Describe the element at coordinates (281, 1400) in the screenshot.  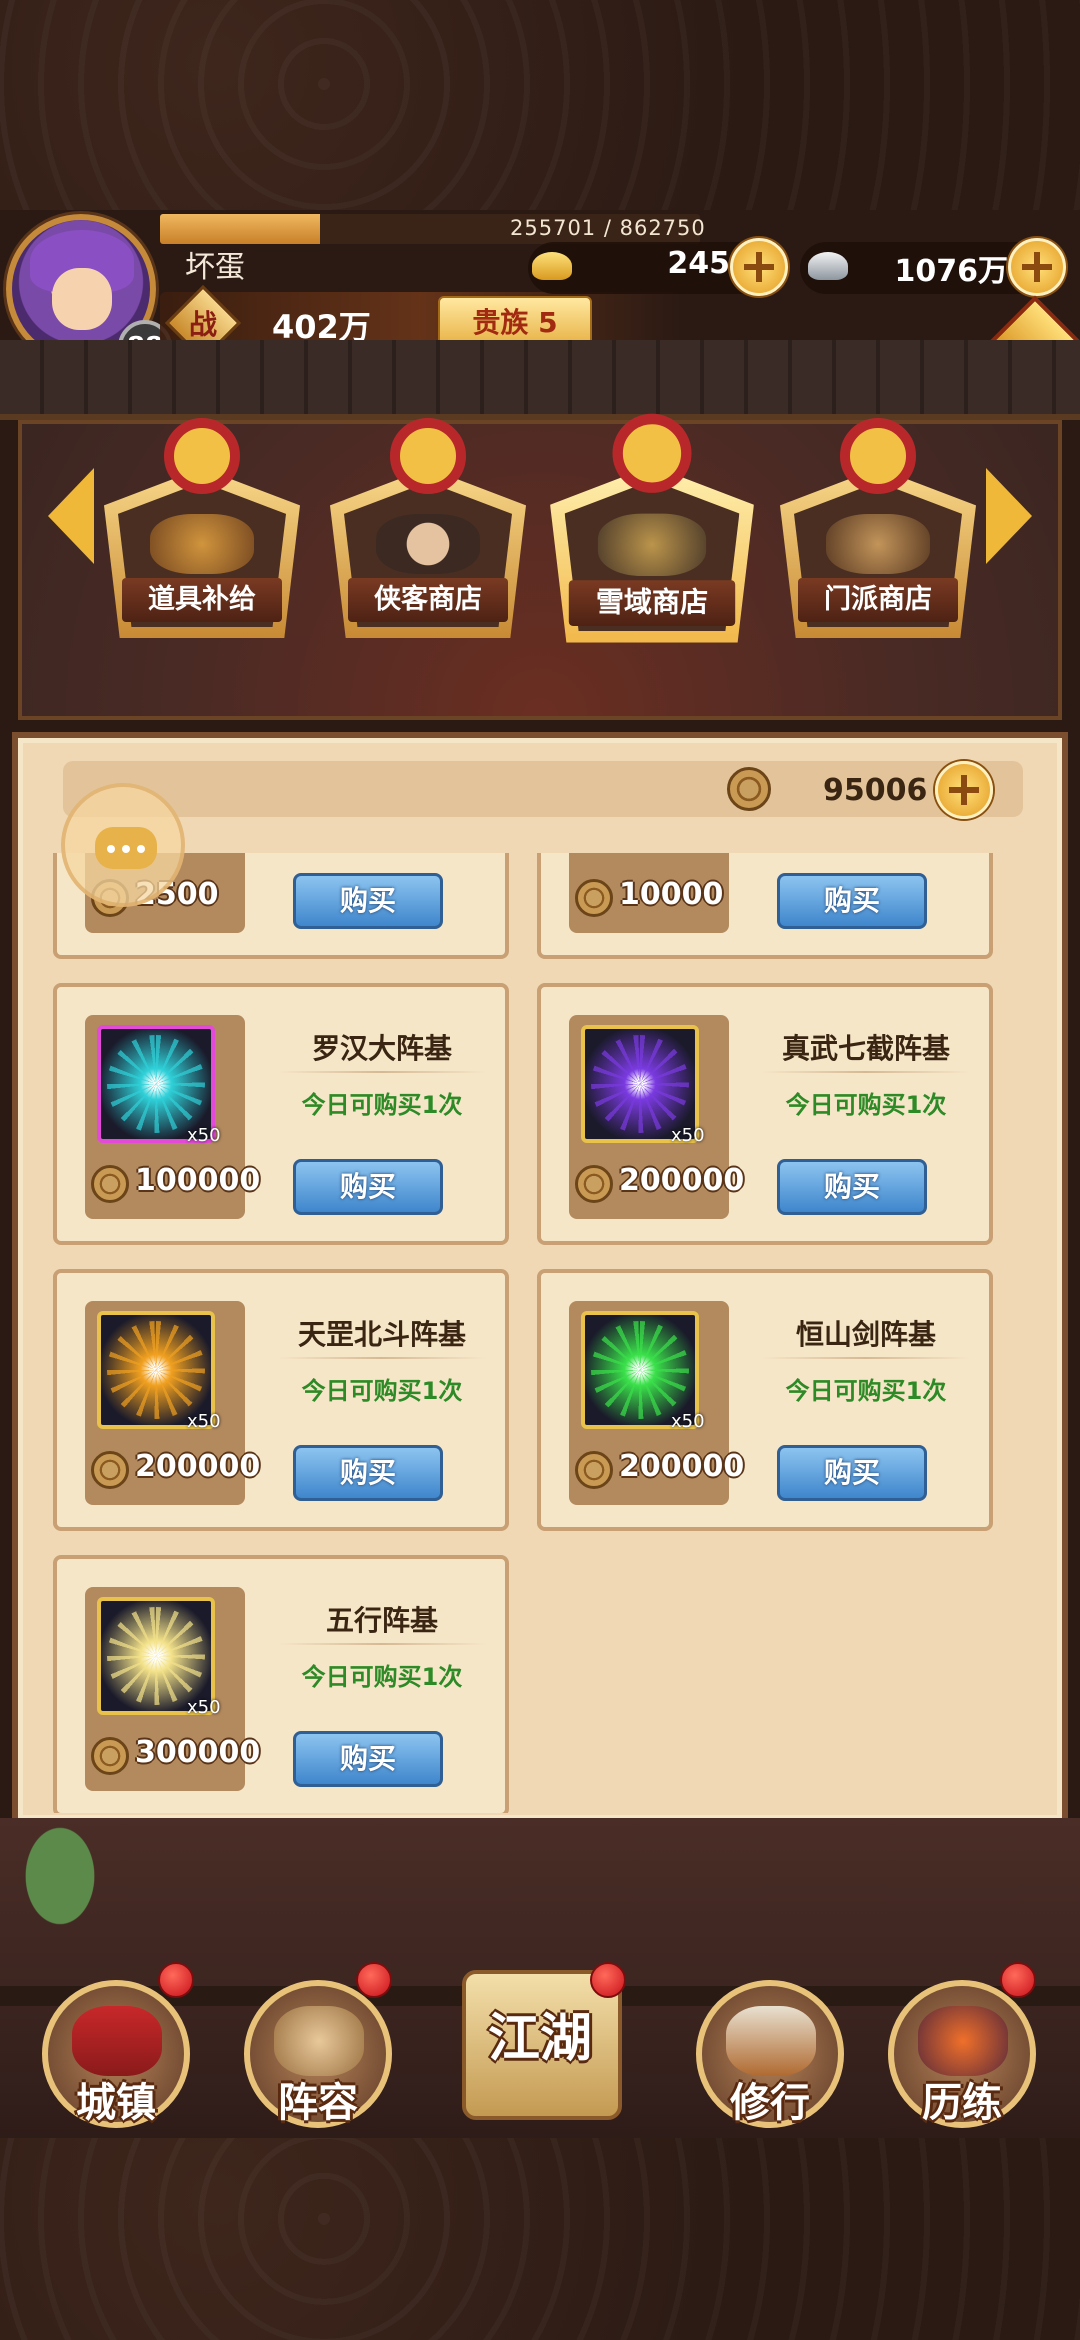
I see `shop-item-card: x50 200000 天罡北斗阵基今日可购买1次购买` at that location.